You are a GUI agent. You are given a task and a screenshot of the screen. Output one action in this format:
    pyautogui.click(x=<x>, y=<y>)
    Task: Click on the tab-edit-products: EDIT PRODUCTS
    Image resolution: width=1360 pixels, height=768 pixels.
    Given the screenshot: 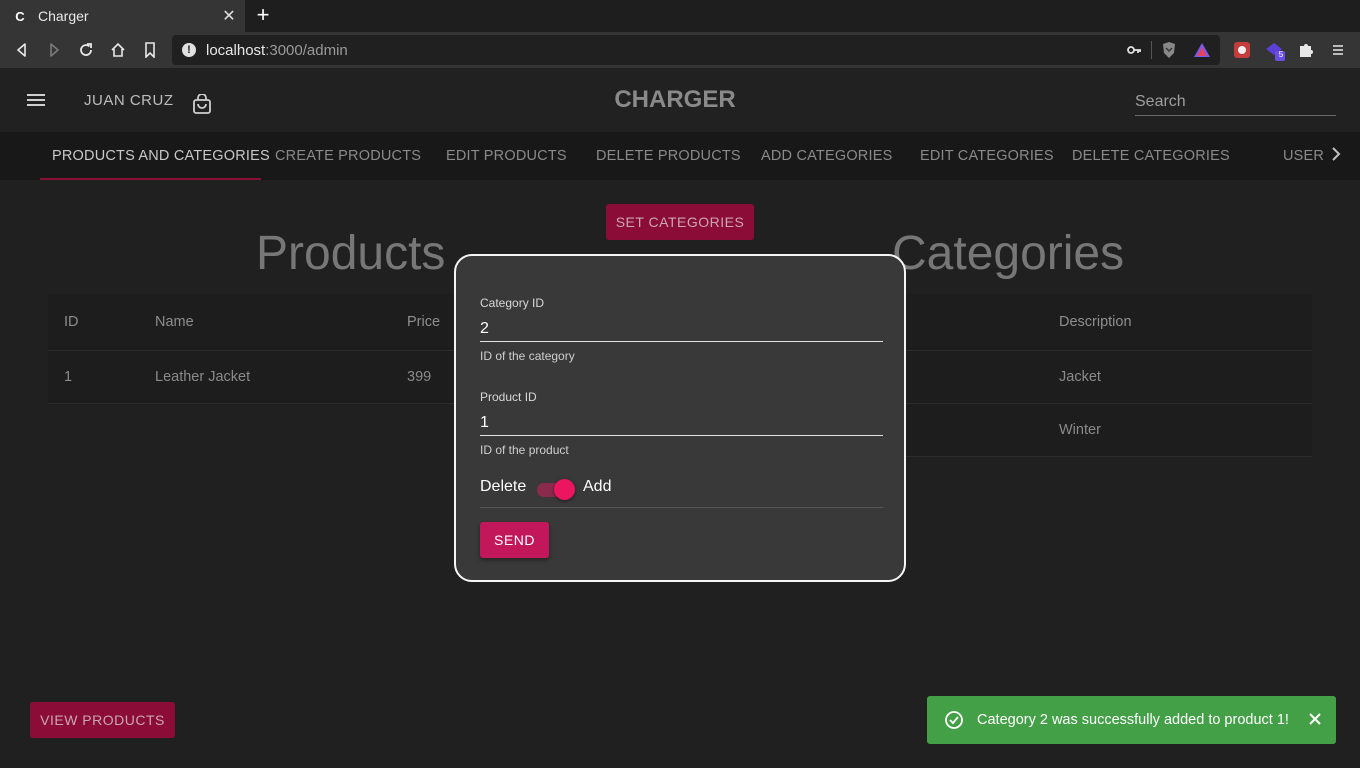 What is the action you would take?
    pyautogui.click(x=506, y=156)
    